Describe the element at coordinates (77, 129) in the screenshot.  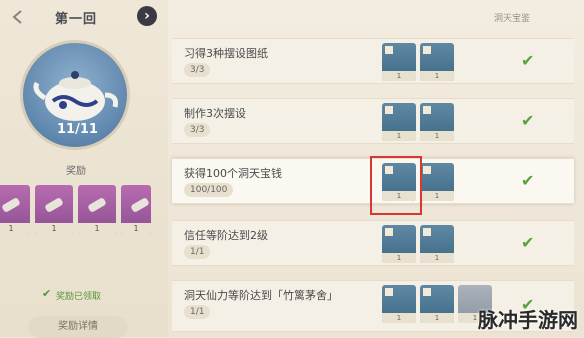
I see `round-progress: 11/11` at that location.